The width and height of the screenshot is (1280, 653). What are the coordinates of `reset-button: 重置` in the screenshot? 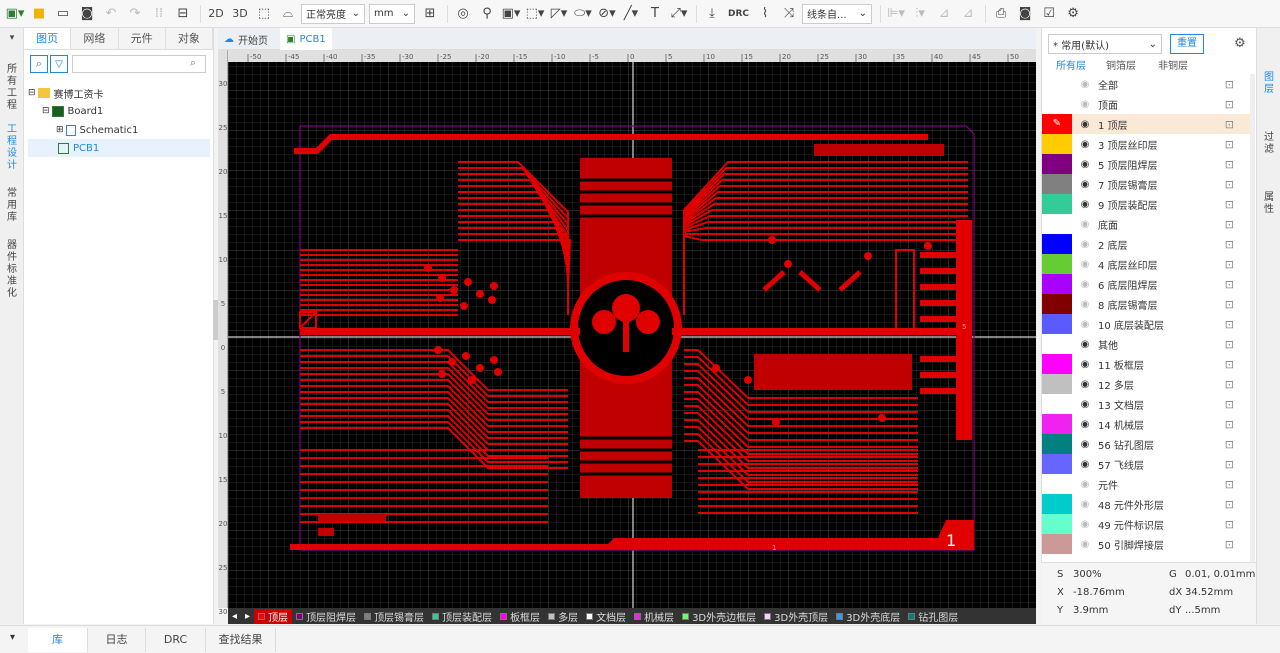 It's located at (1187, 44).